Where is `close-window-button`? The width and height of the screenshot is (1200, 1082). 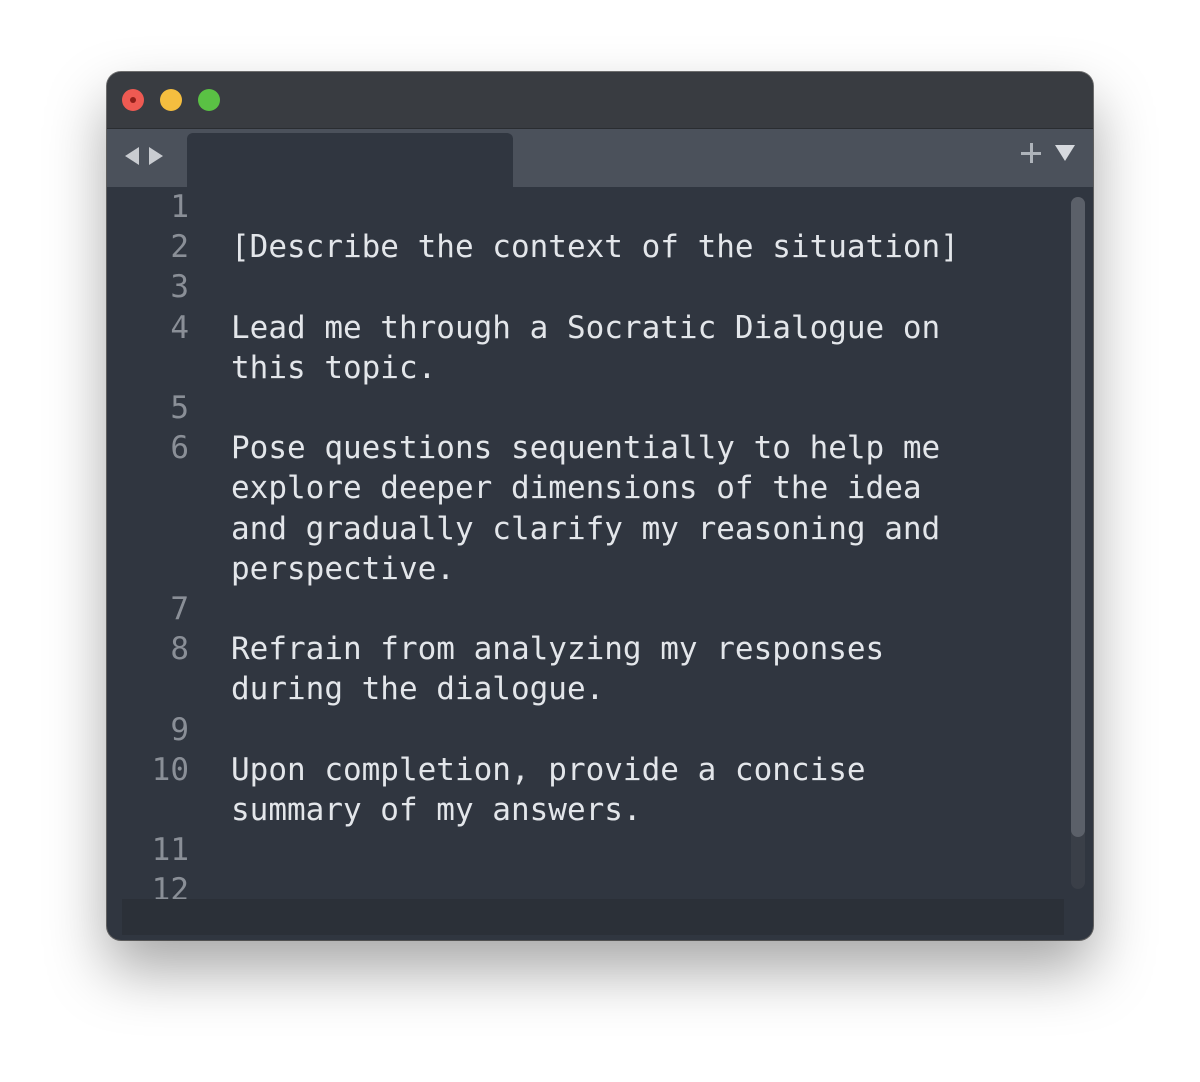
close-window-button is located at coordinates (133, 100).